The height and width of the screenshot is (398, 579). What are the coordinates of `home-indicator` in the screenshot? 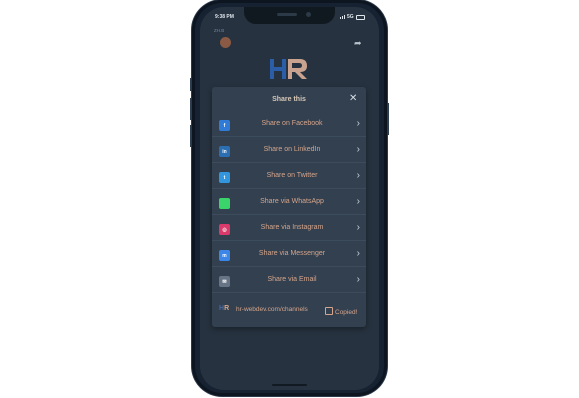 It's located at (289, 385).